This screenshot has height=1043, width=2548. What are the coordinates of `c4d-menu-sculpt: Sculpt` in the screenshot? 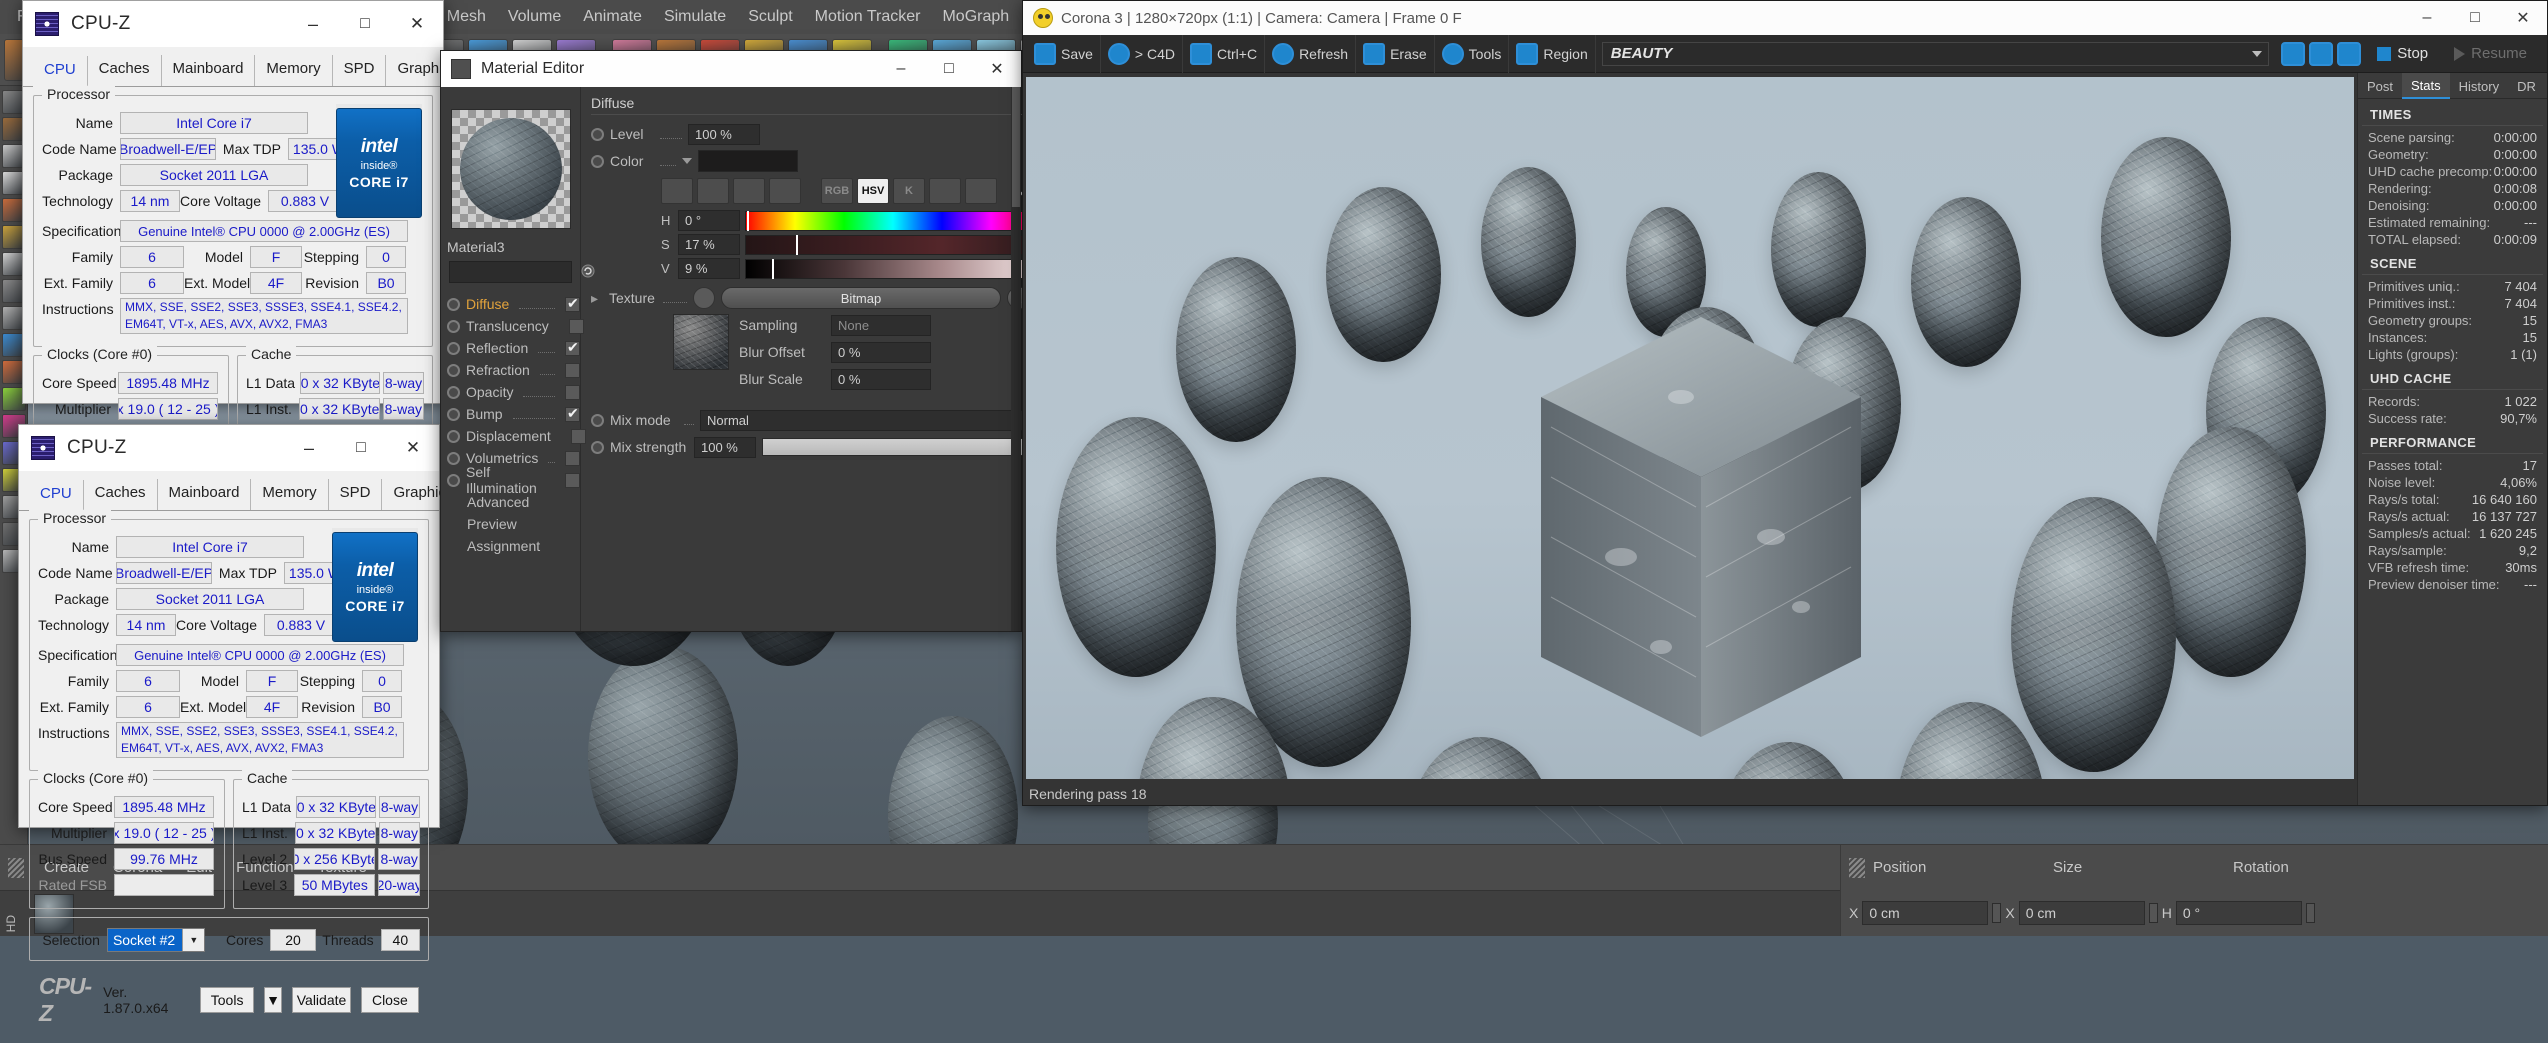 It's located at (770, 17).